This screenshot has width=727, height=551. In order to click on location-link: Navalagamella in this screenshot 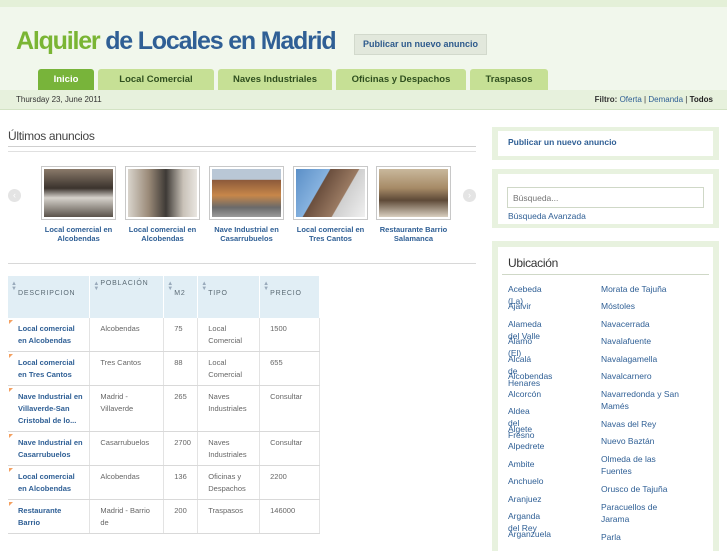, I will do `click(656, 359)`.